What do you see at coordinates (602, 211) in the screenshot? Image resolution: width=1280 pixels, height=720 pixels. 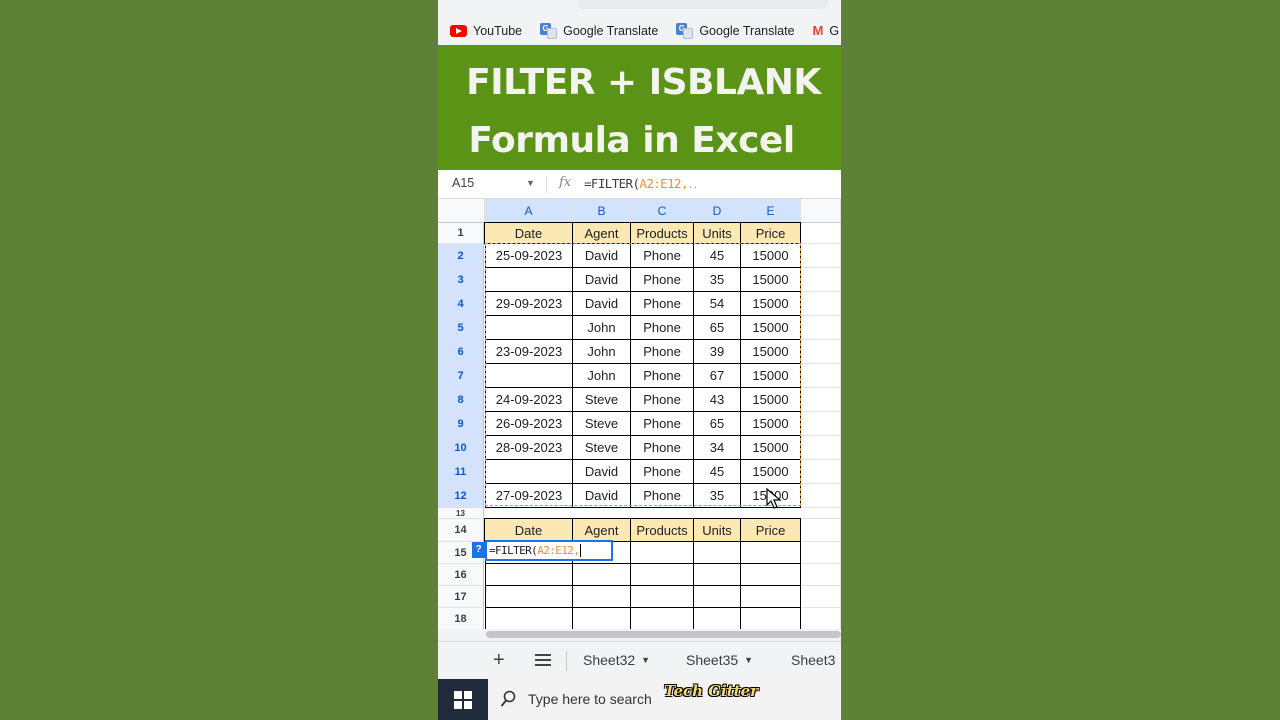 I see `column-header-b: B` at bounding box center [602, 211].